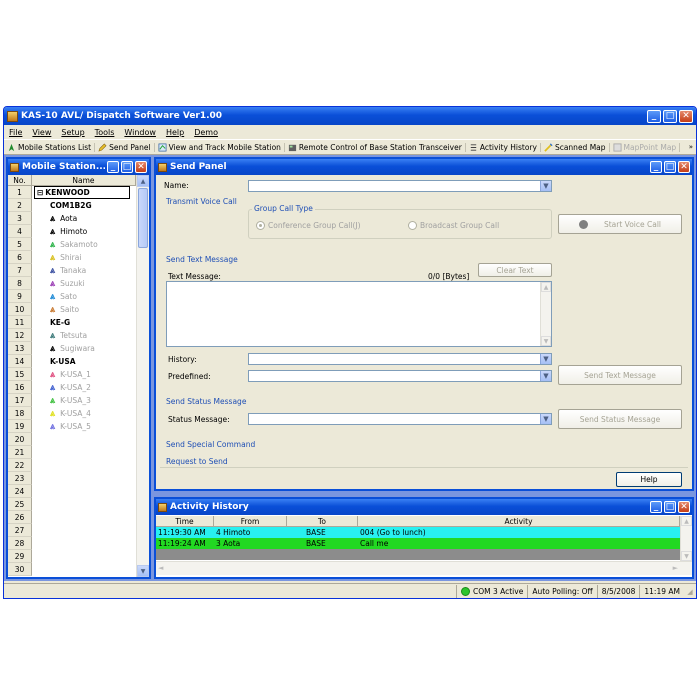  Describe the element at coordinates (503, 147) in the screenshot. I see `toolbar-activity-history: Activity History` at that location.